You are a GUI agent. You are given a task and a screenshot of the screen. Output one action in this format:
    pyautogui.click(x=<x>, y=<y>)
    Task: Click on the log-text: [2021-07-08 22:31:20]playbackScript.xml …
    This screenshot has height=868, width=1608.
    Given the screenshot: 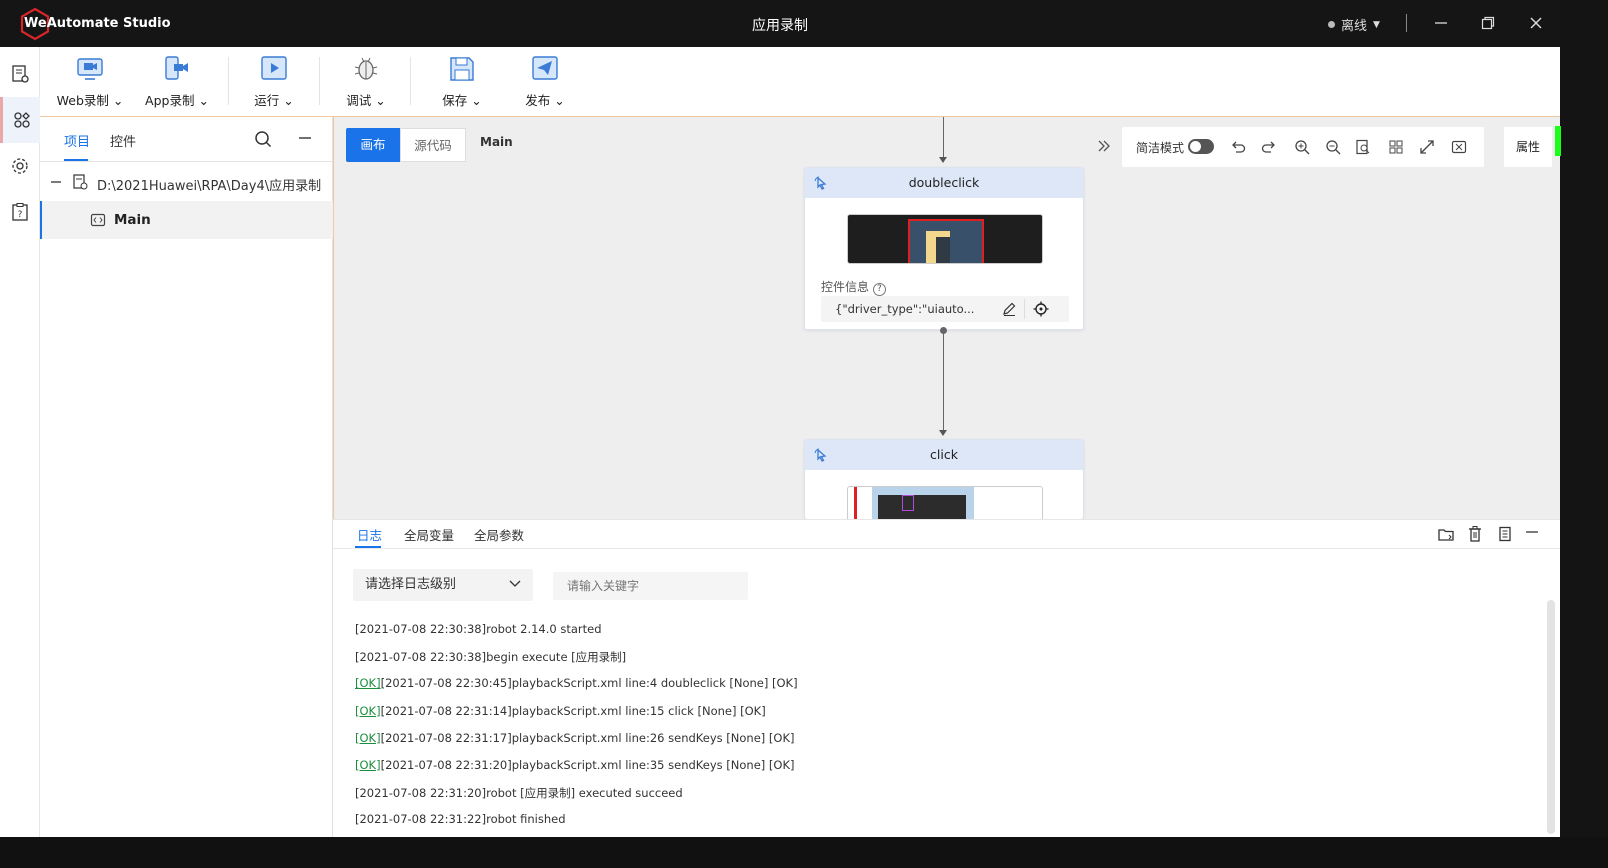 What is the action you would take?
    pyautogui.click(x=587, y=765)
    